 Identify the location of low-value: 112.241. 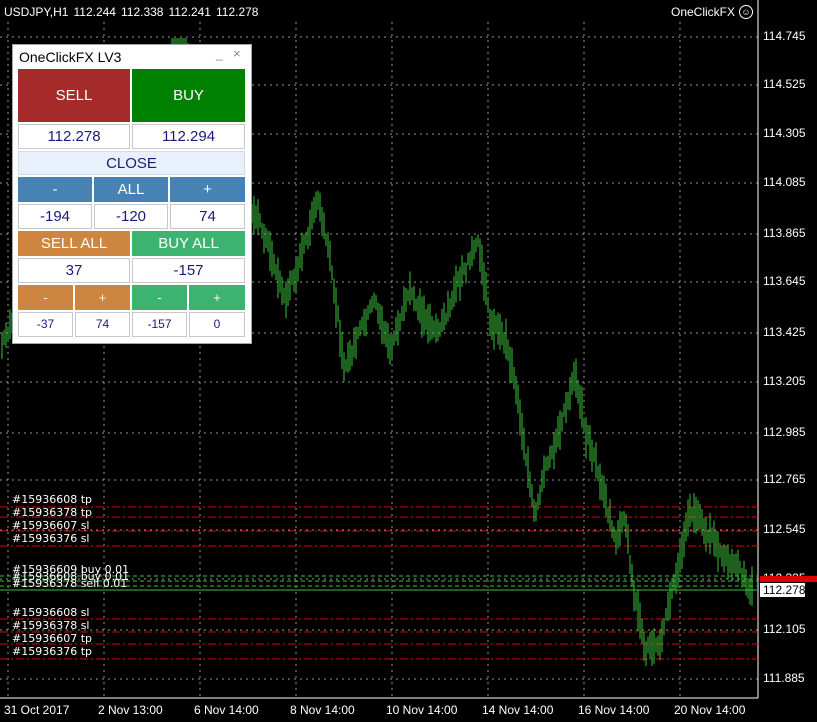
(189, 12).